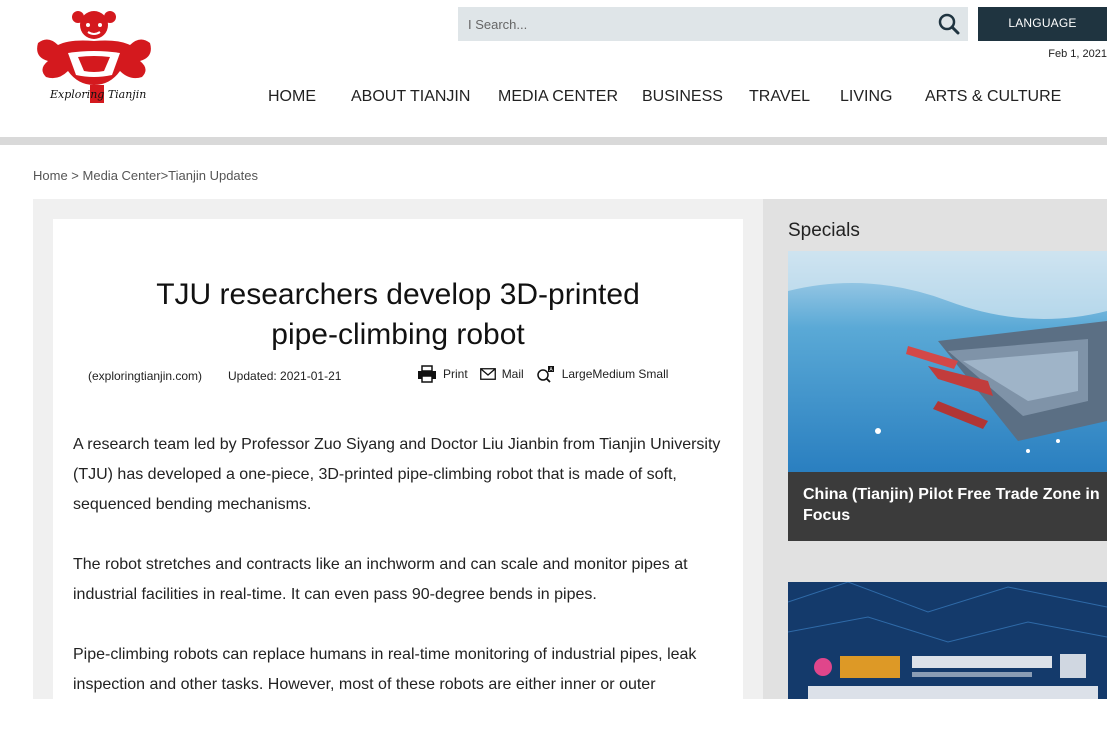 Image resolution: width=1107 pixels, height=730 pixels. I want to click on nav-item-arts-culture: ARTS & CULTURE, so click(993, 97).